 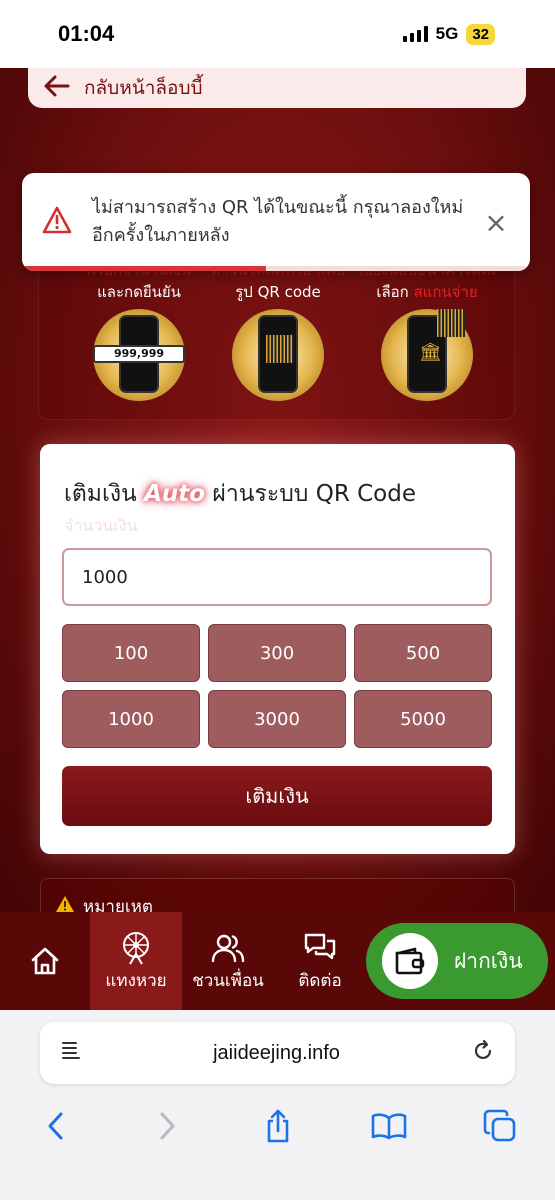 I want to click on bookmarks-icon, so click(x=389, y=1126).